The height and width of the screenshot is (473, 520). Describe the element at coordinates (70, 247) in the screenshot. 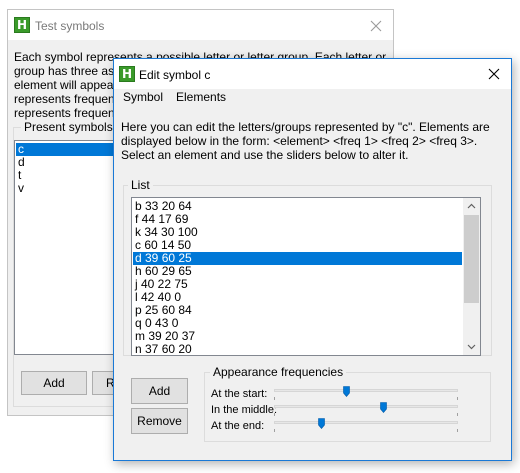

I see `symbols-listbox: c d t v` at that location.